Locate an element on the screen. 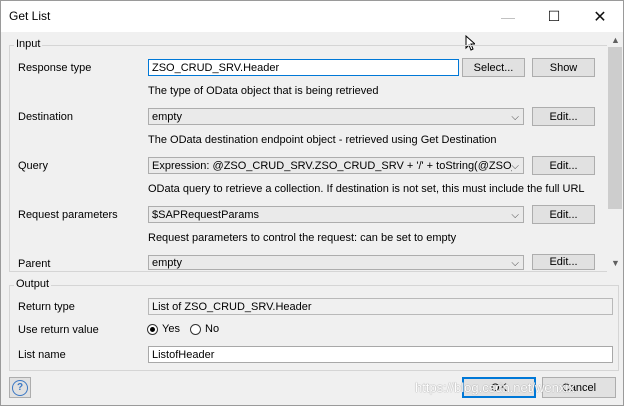 Image resolution: width=624 pixels, height=406 pixels. response-type-label: Response type is located at coordinates (55, 68).